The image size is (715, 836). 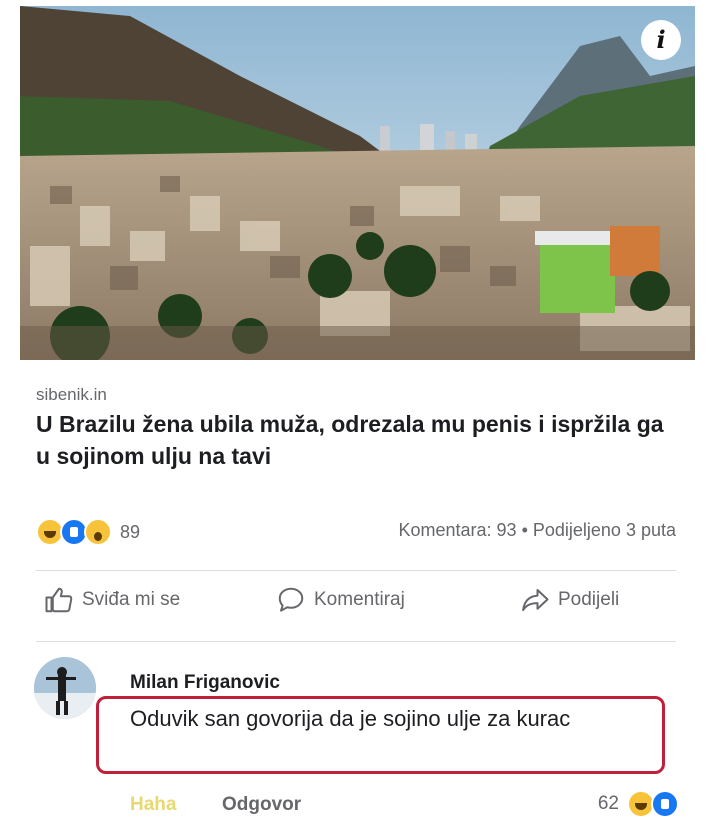 What do you see at coordinates (205, 683) in the screenshot?
I see `comment-author: Milan Friganovic` at bounding box center [205, 683].